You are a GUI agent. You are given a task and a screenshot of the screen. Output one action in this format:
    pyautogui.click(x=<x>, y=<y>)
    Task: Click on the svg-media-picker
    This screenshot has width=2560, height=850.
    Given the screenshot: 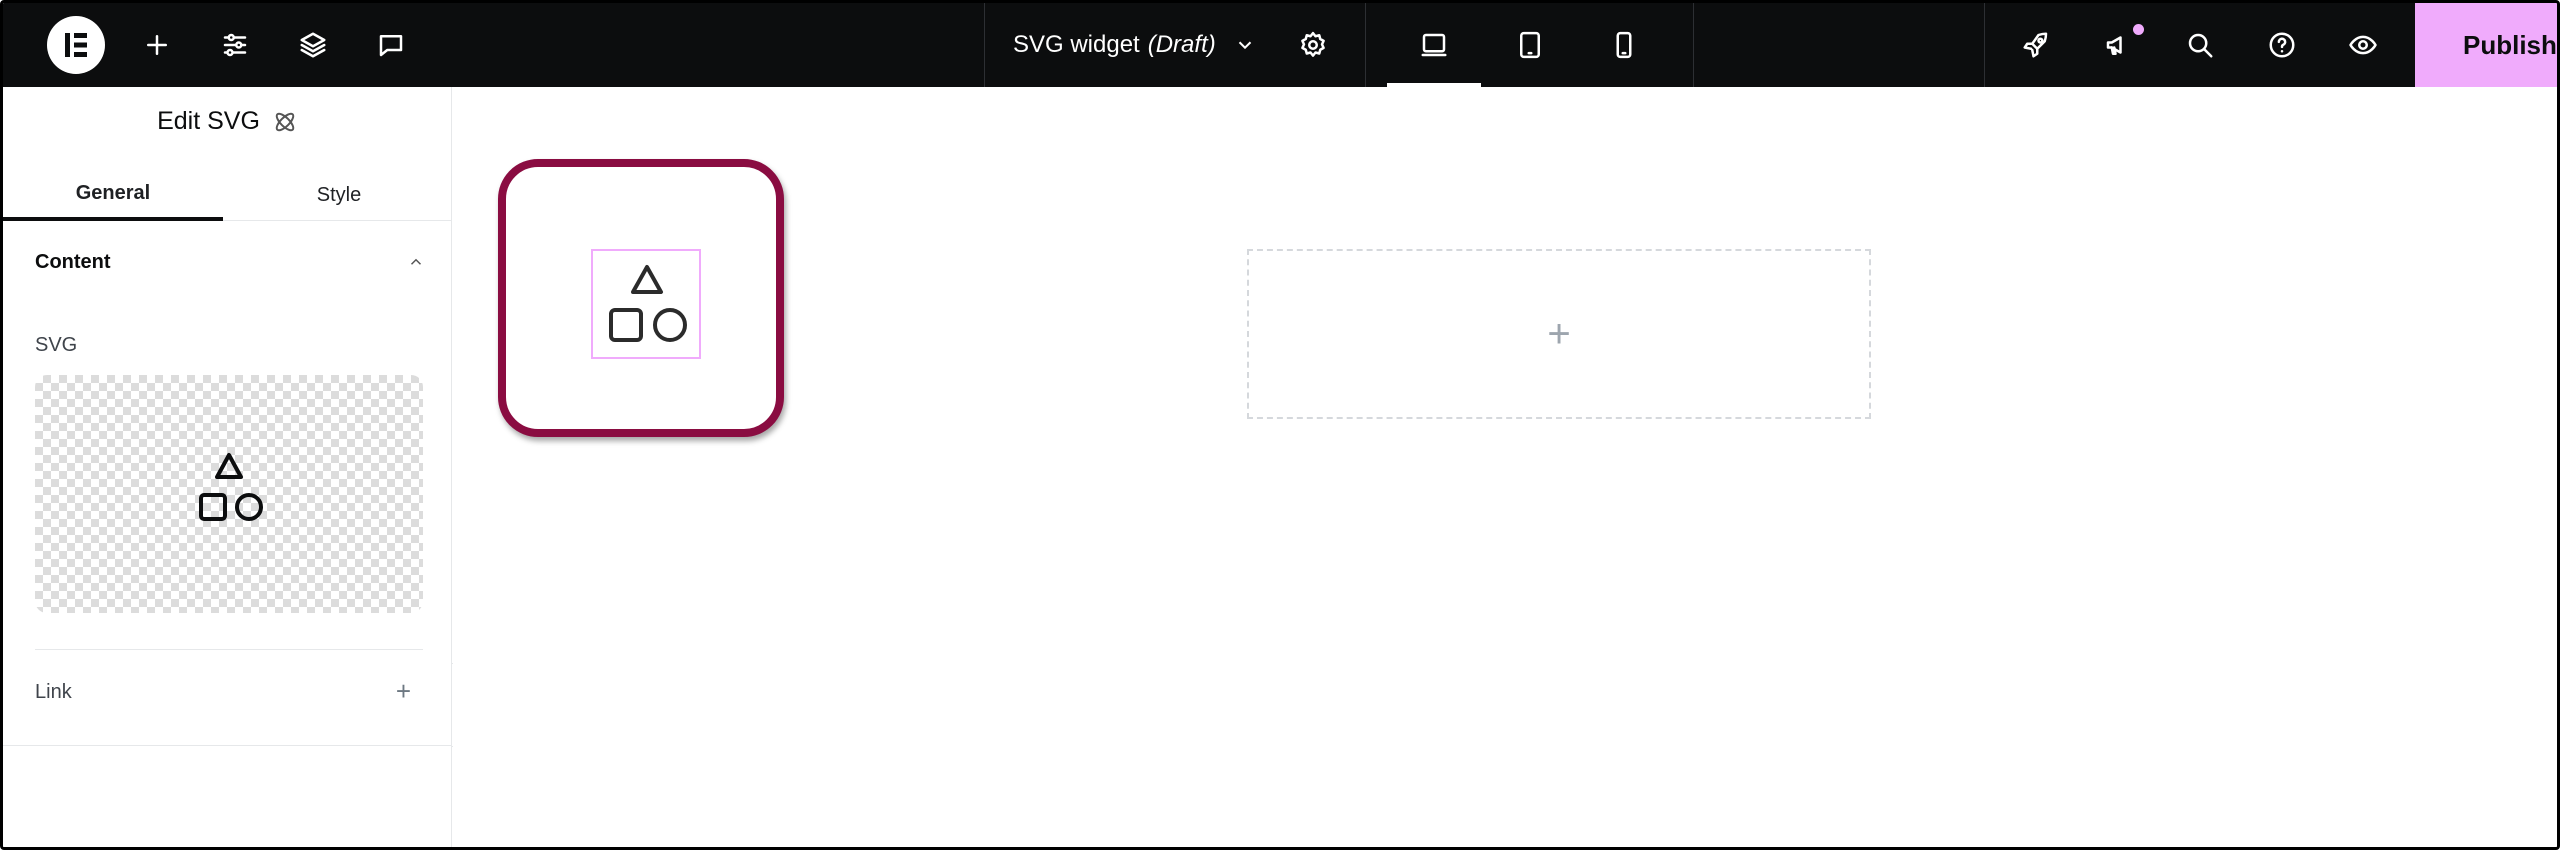 What is the action you would take?
    pyautogui.click(x=229, y=494)
    